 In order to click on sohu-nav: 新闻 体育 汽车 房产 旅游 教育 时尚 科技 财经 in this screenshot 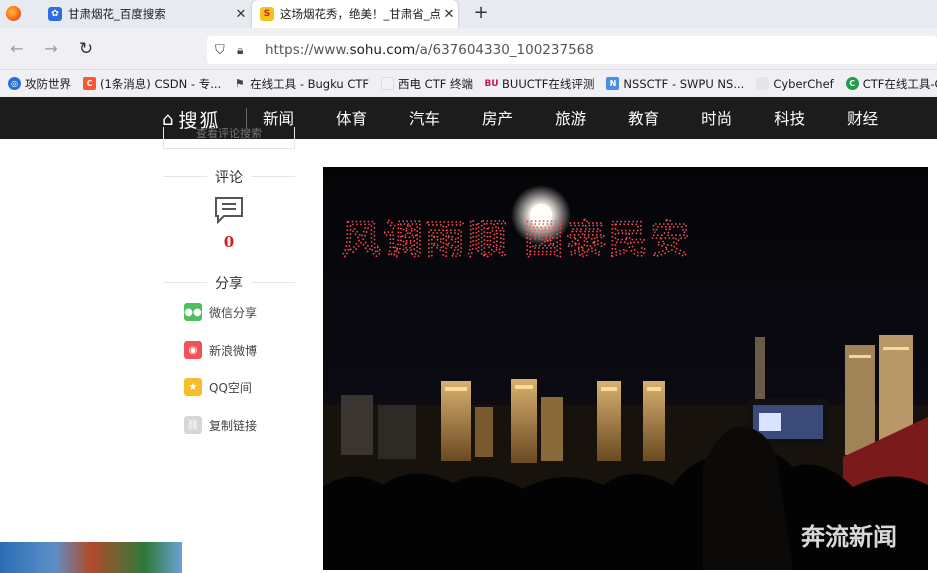, I will do `click(591, 118)`.